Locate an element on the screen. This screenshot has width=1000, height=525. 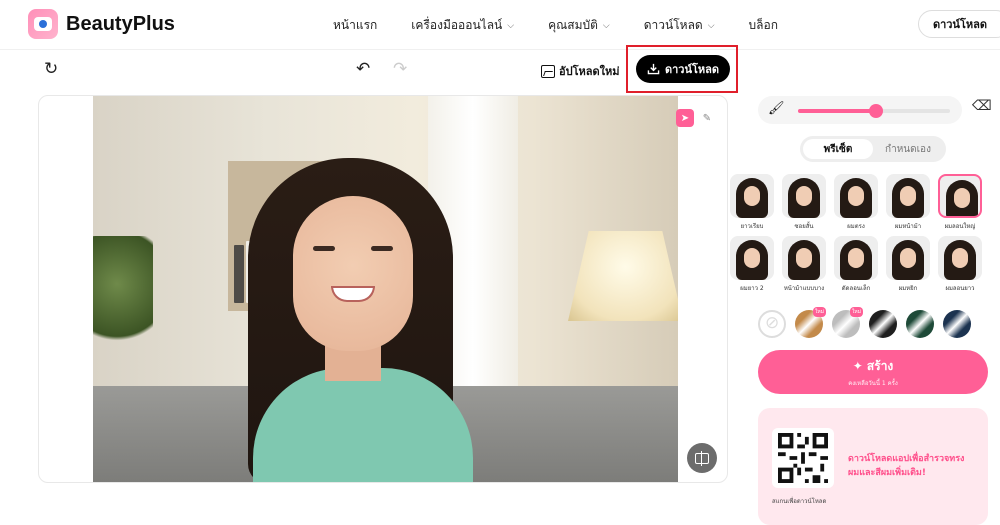
hairstyle-option: ผมตรง is located at coordinates (856, 202).